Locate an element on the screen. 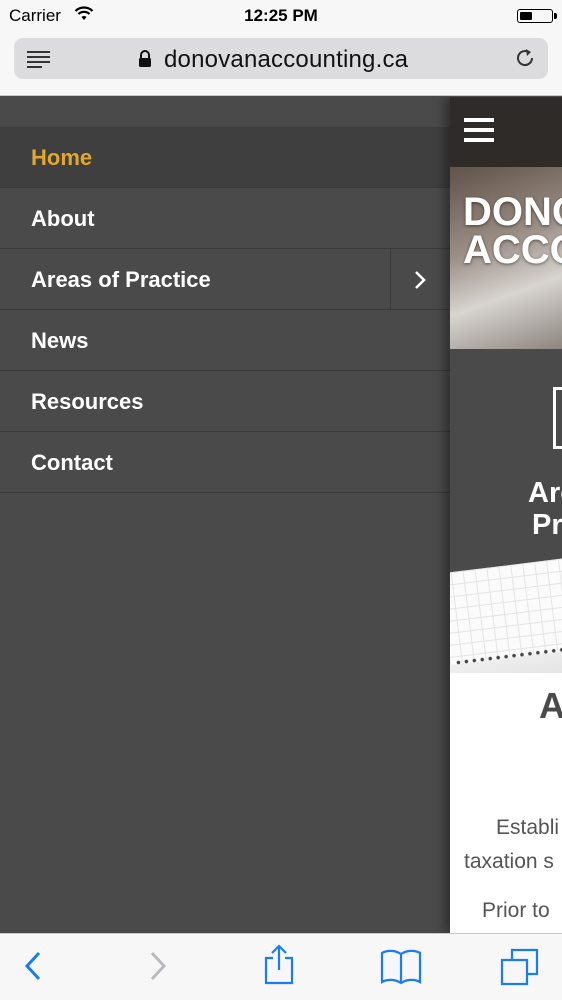 This screenshot has width=562, height=1000. about-heading: A is located at coordinates (550, 705).